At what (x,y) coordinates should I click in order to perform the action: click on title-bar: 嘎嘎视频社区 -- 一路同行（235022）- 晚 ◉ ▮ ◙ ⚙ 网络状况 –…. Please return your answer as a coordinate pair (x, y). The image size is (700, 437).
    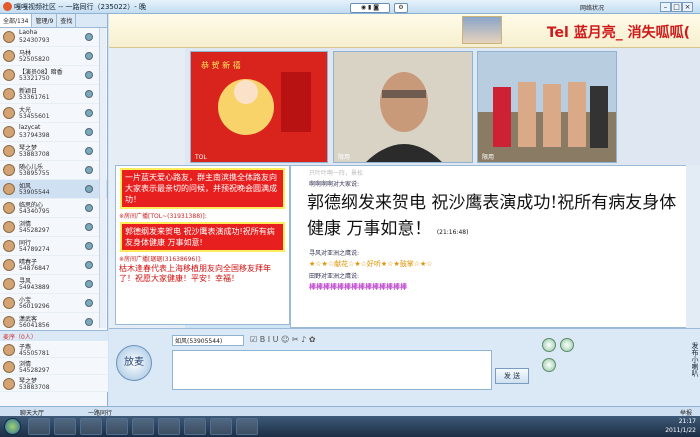
    Looking at the image, I should click on (350, 7).